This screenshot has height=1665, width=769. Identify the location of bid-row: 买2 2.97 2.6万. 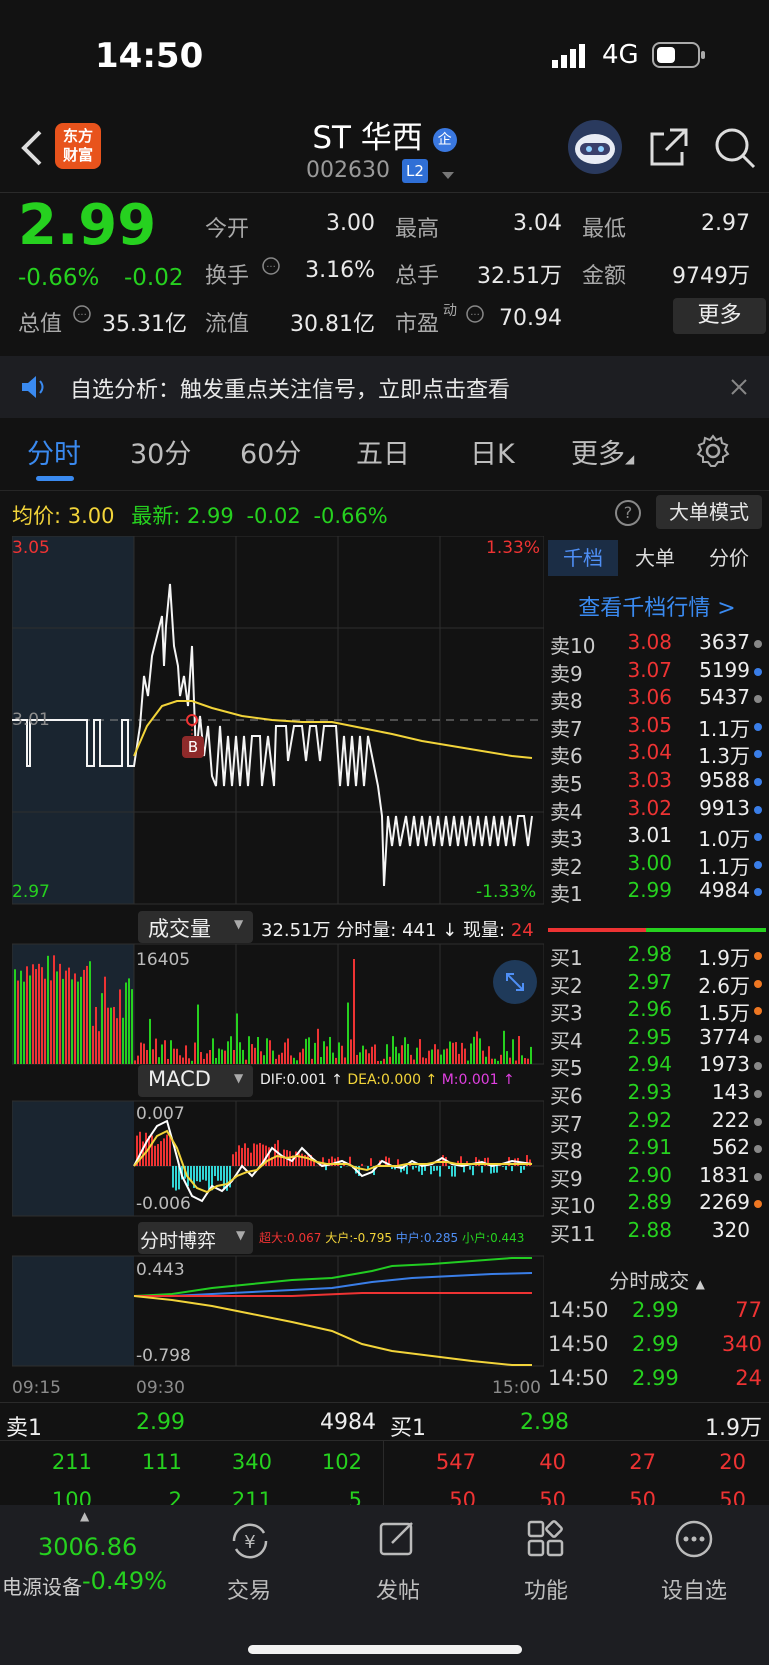
(657, 983).